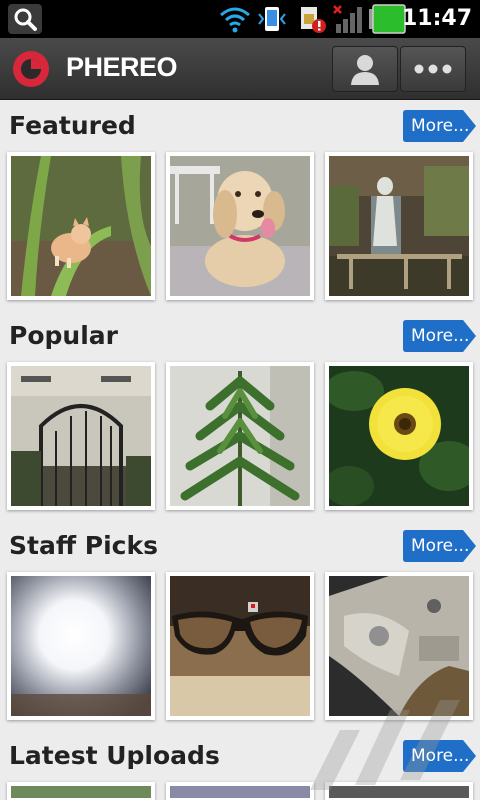 The width and height of the screenshot is (480, 800). What do you see at coordinates (122, 67) in the screenshot?
I see `app-title: PHEREO` at bounding box center [122, 67].